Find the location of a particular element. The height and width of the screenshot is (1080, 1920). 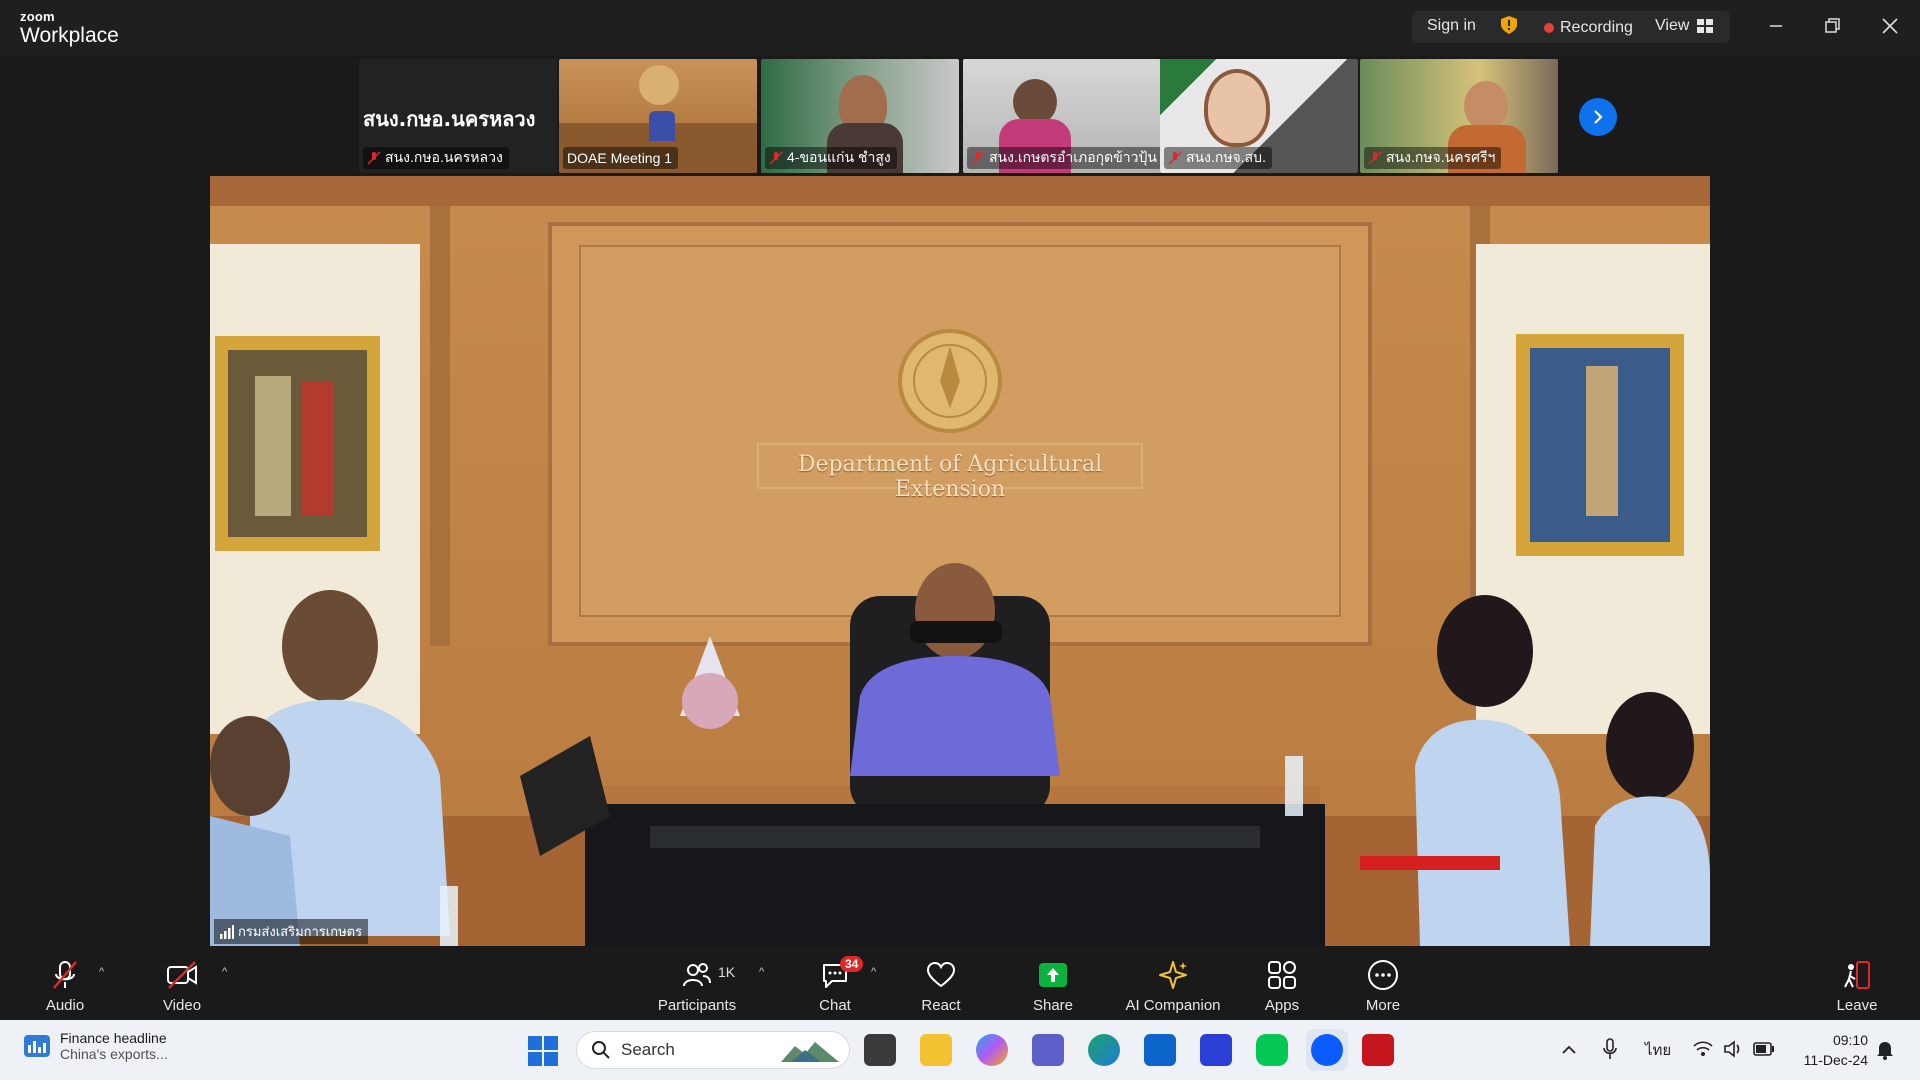

participant-name: สนง.เกษตรอำเภอกุดข้าวปุ้น is located at coordinates (1073, 157).